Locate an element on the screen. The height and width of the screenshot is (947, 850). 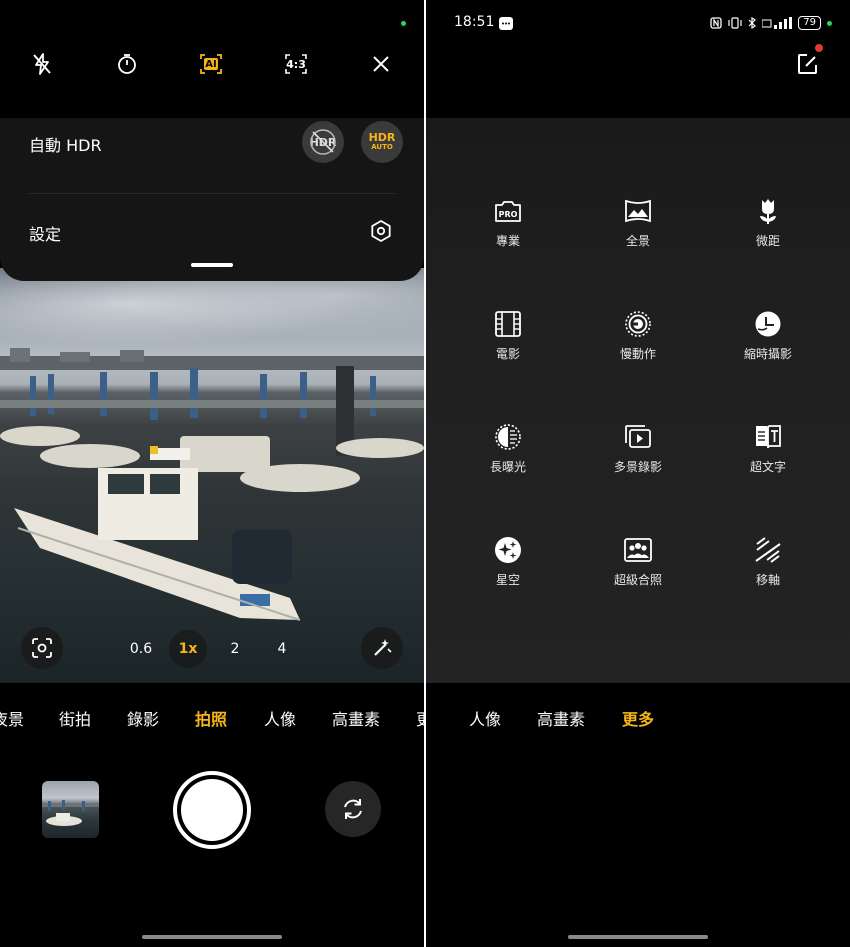
status-bar: 18:51 79 is located at coordinates (638, 24).